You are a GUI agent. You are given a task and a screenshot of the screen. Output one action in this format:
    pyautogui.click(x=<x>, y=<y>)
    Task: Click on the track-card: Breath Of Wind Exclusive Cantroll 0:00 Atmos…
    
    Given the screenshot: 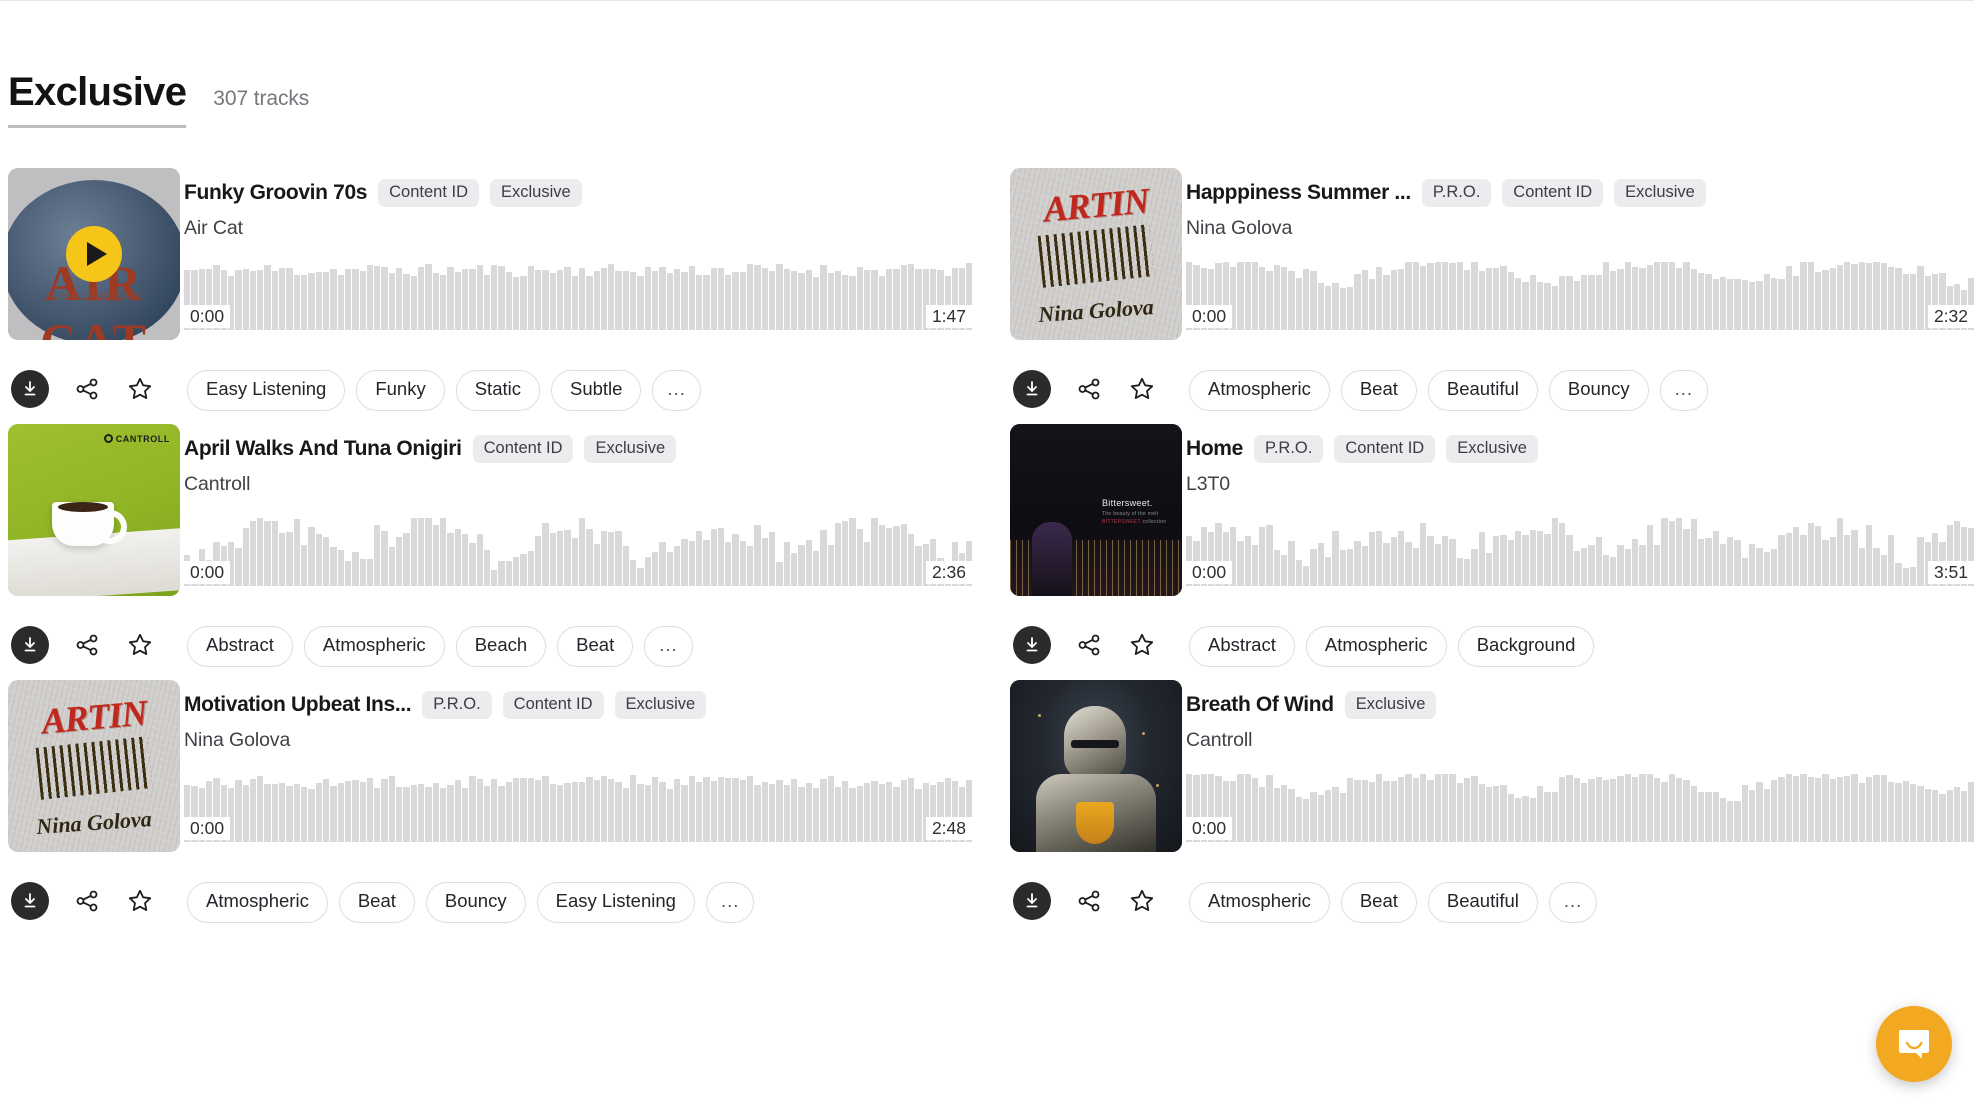 What is the action you would take?
    pyautogui.click(x=1492, y=808)
    